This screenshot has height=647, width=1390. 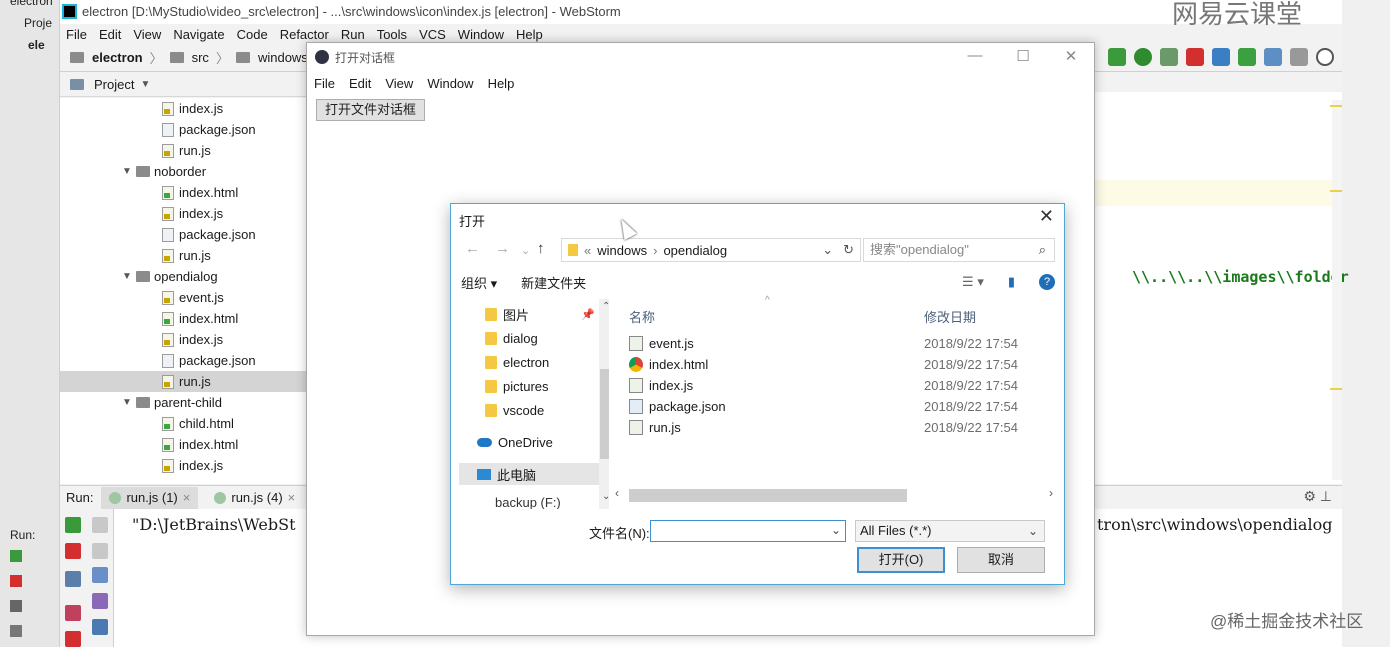 I want to click on vcs-compare-icon, so click(x=1273, y=57).